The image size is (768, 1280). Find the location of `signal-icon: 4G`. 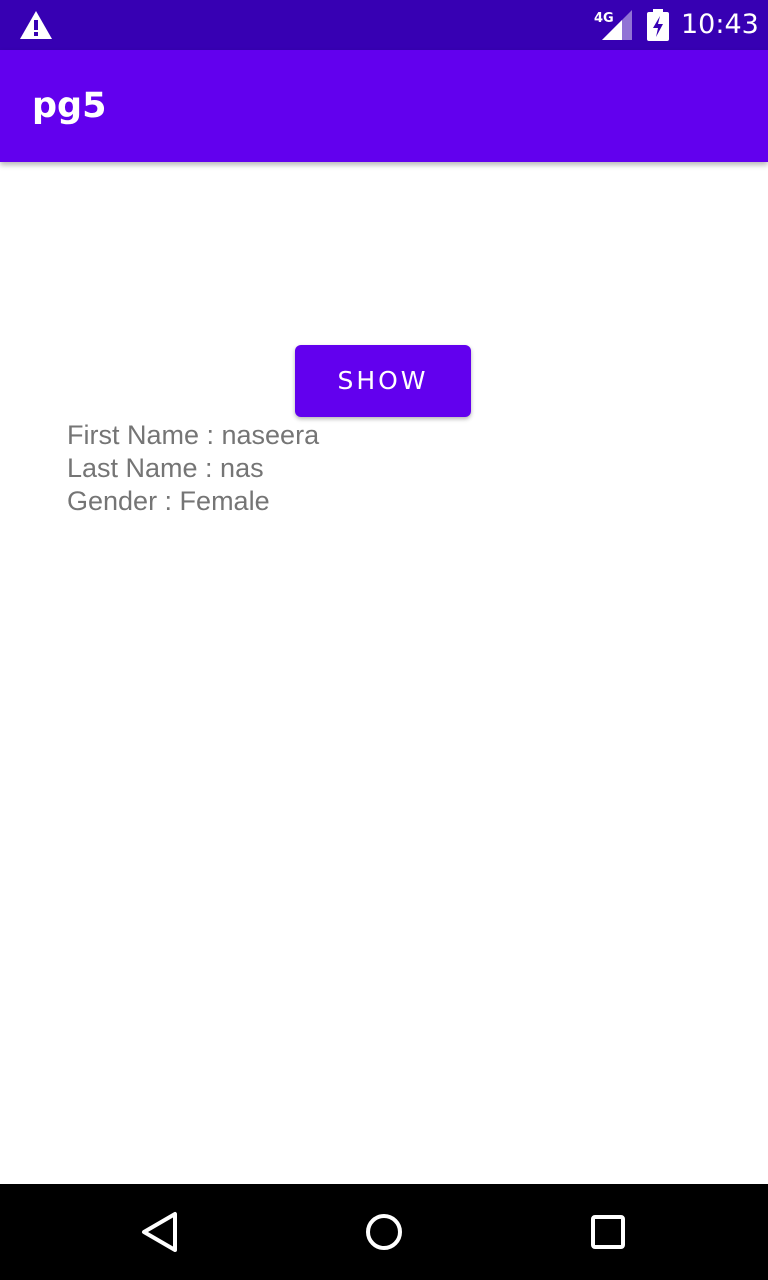

signal-icon: 4G is located at coordinates (614, 25).